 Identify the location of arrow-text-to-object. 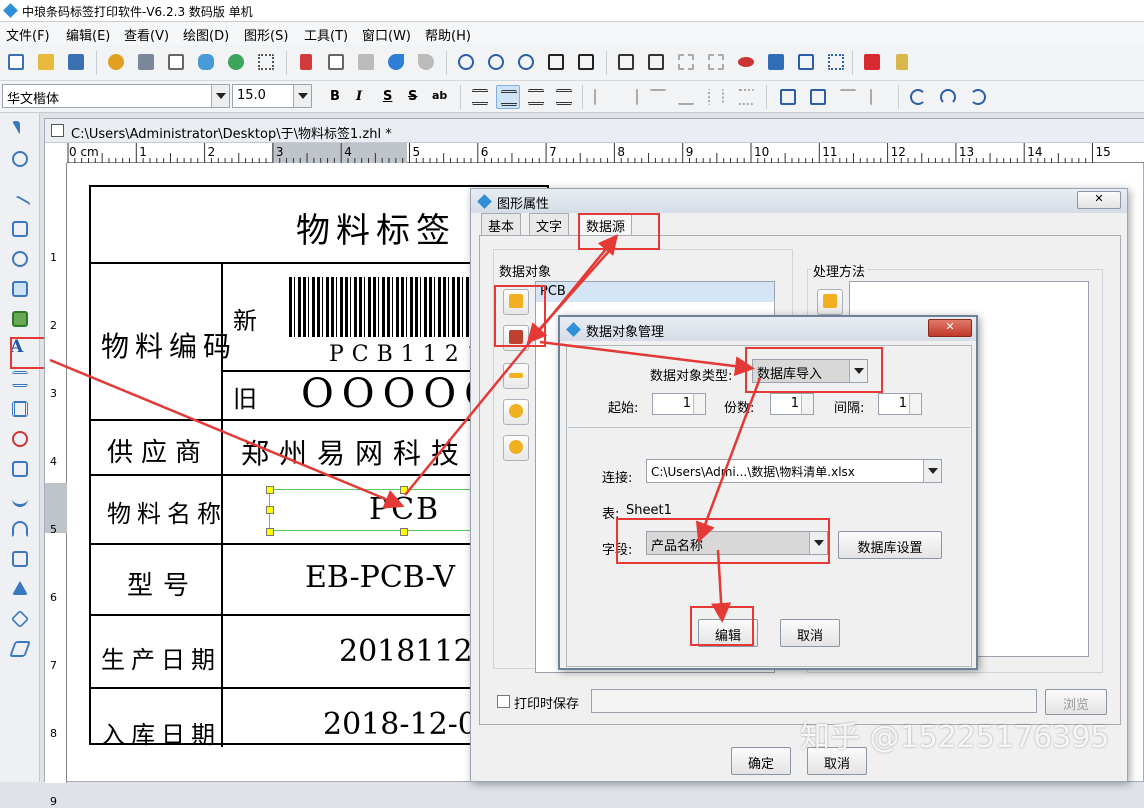
(227, 433).